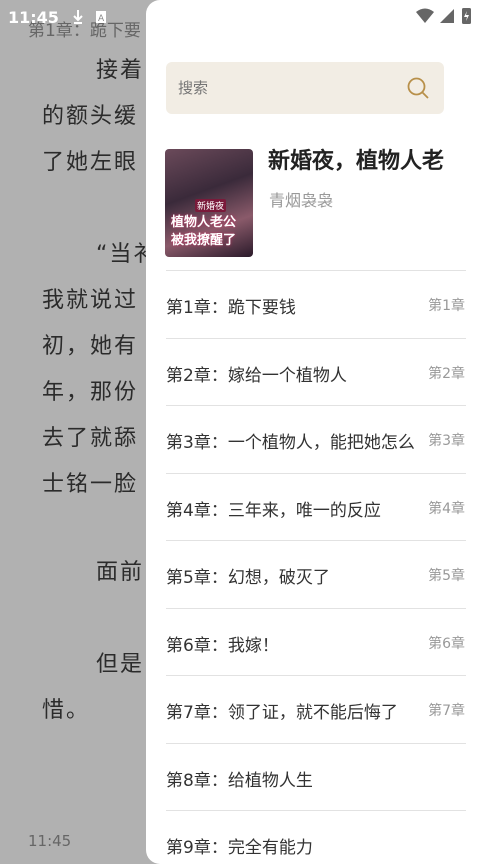 This screenshot has height=864, width=486. I want to click on chapter-item: 第5章：幻想，破灭了 第5章, so click(316, 574).